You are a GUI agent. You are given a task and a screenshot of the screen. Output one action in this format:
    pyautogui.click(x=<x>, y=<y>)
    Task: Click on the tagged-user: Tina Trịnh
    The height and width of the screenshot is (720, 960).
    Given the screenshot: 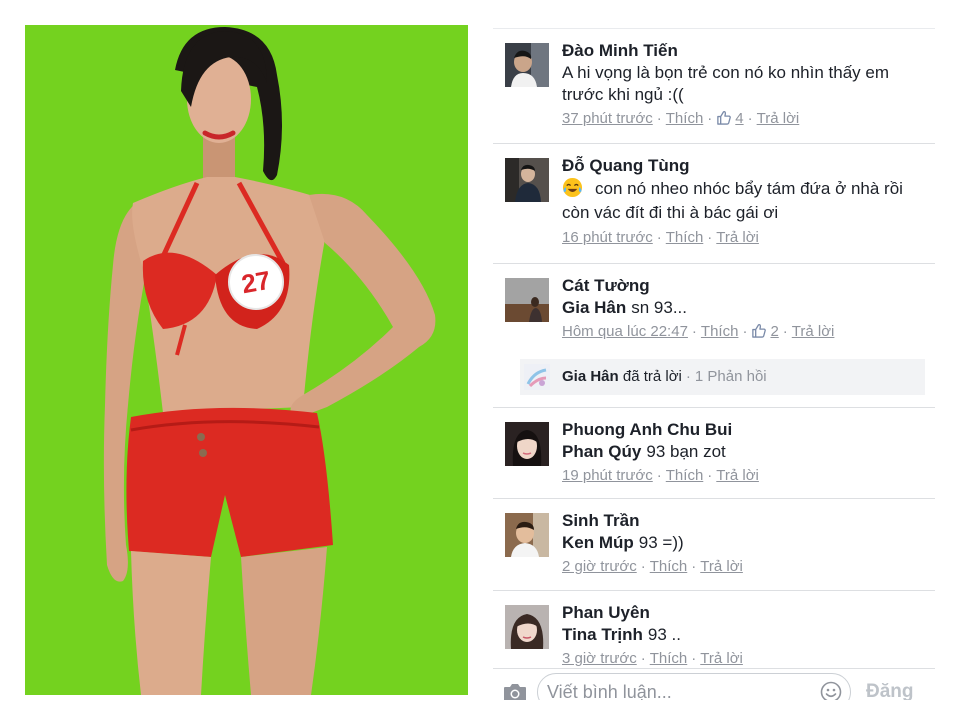 What is the action you would take?
    pyautogui.click(x=602, y=634)
    